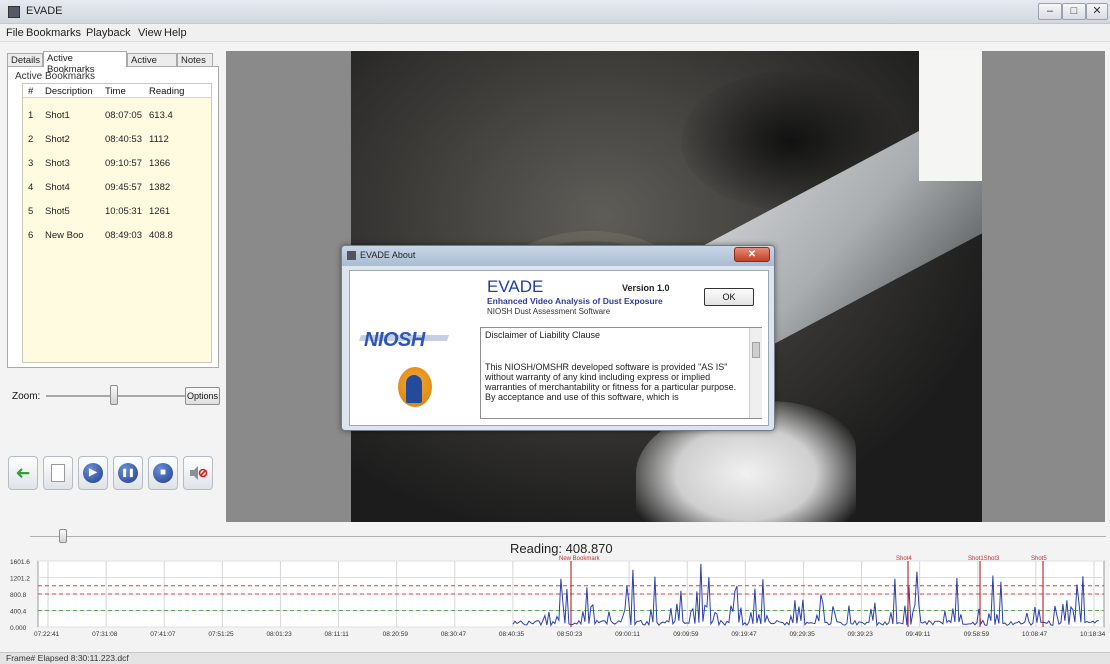 The width and height of the screenshot is (1110, 664). Describe the element at coordinates (123, 235) in the screenshot. I see `row-time: 08:49:03` at that location.